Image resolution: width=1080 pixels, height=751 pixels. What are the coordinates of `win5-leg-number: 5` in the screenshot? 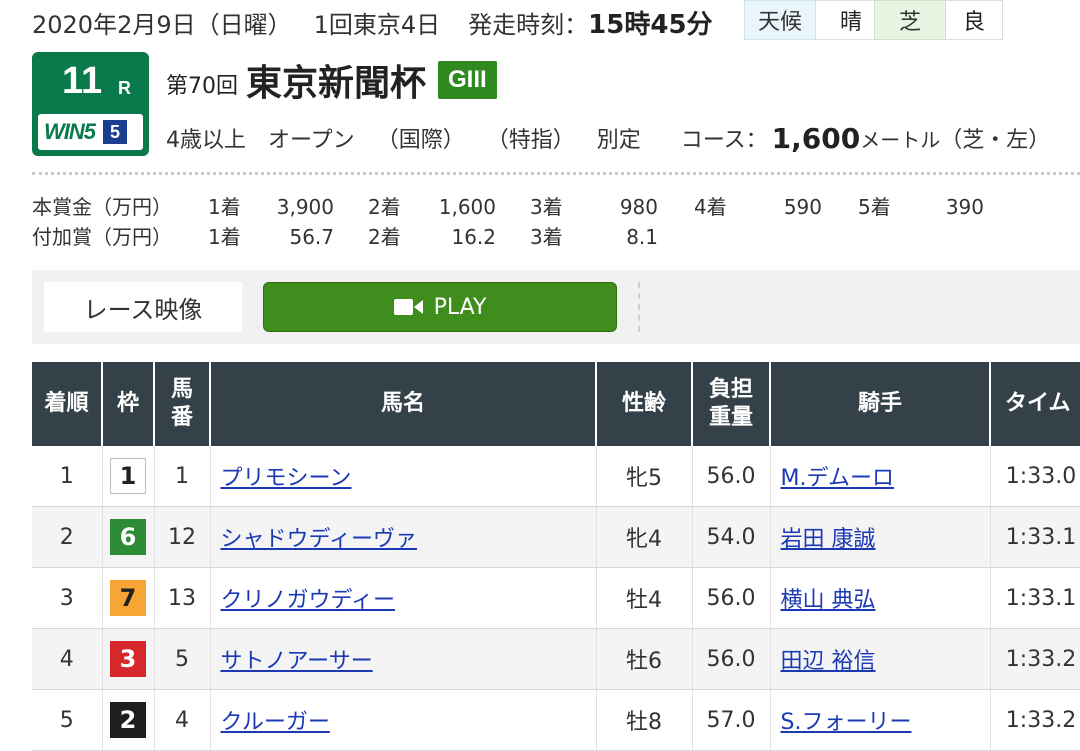 It's located at (115, 132).